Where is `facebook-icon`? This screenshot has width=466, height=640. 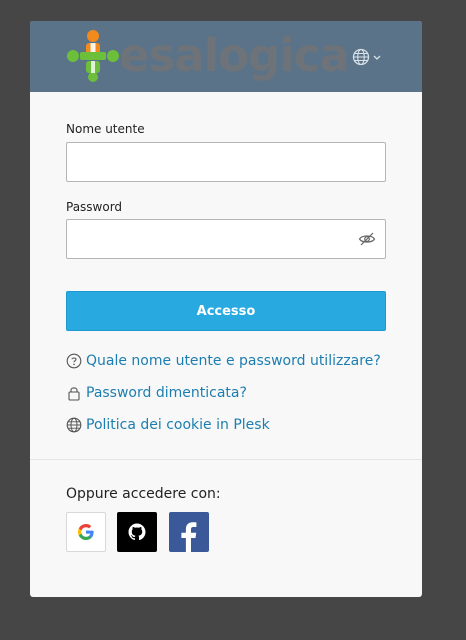 facebook-icon is located at coordinates (189, 537).